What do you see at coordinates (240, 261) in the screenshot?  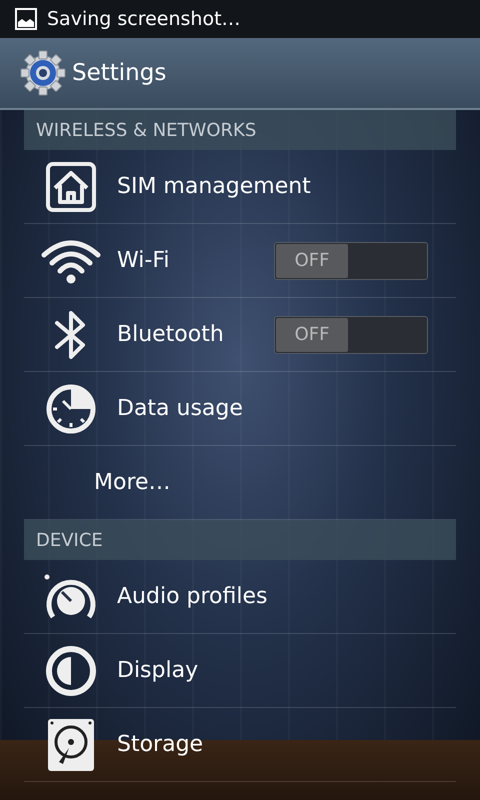 I see `settings-item: Wi-Fi OFF` at bounding box center [240, 261].